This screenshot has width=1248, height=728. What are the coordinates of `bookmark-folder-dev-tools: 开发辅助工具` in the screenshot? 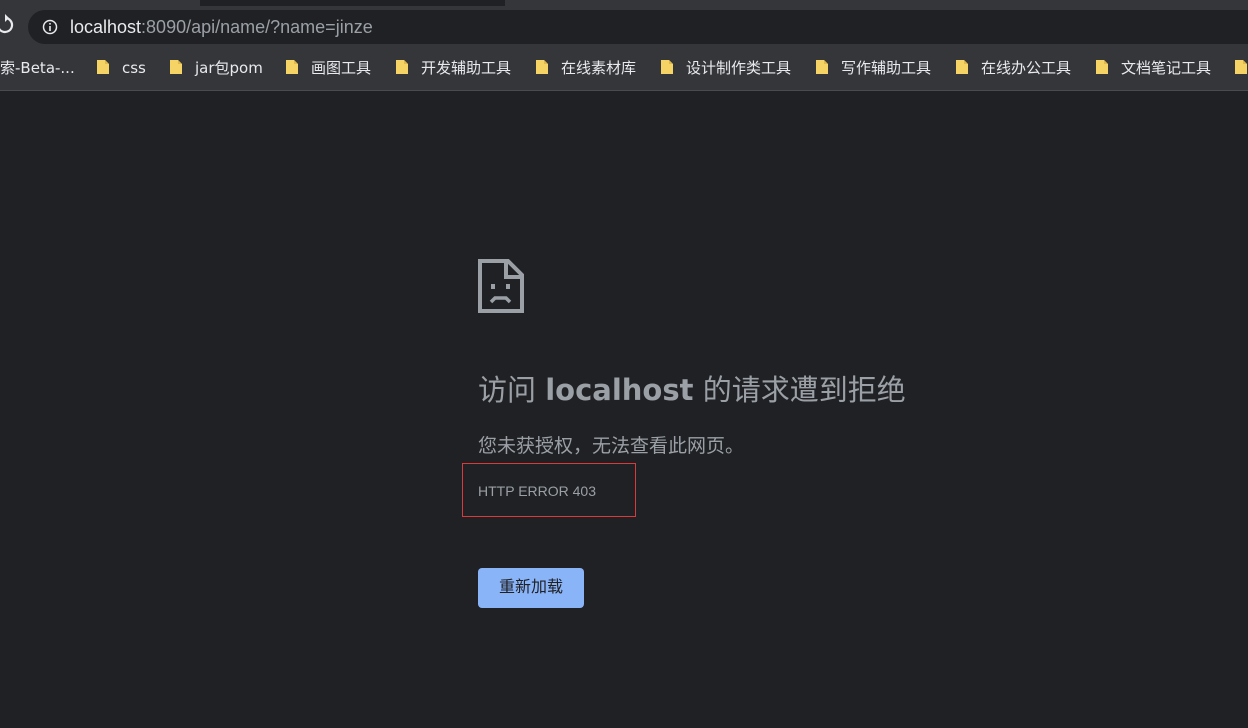 It's located at (466, 68).